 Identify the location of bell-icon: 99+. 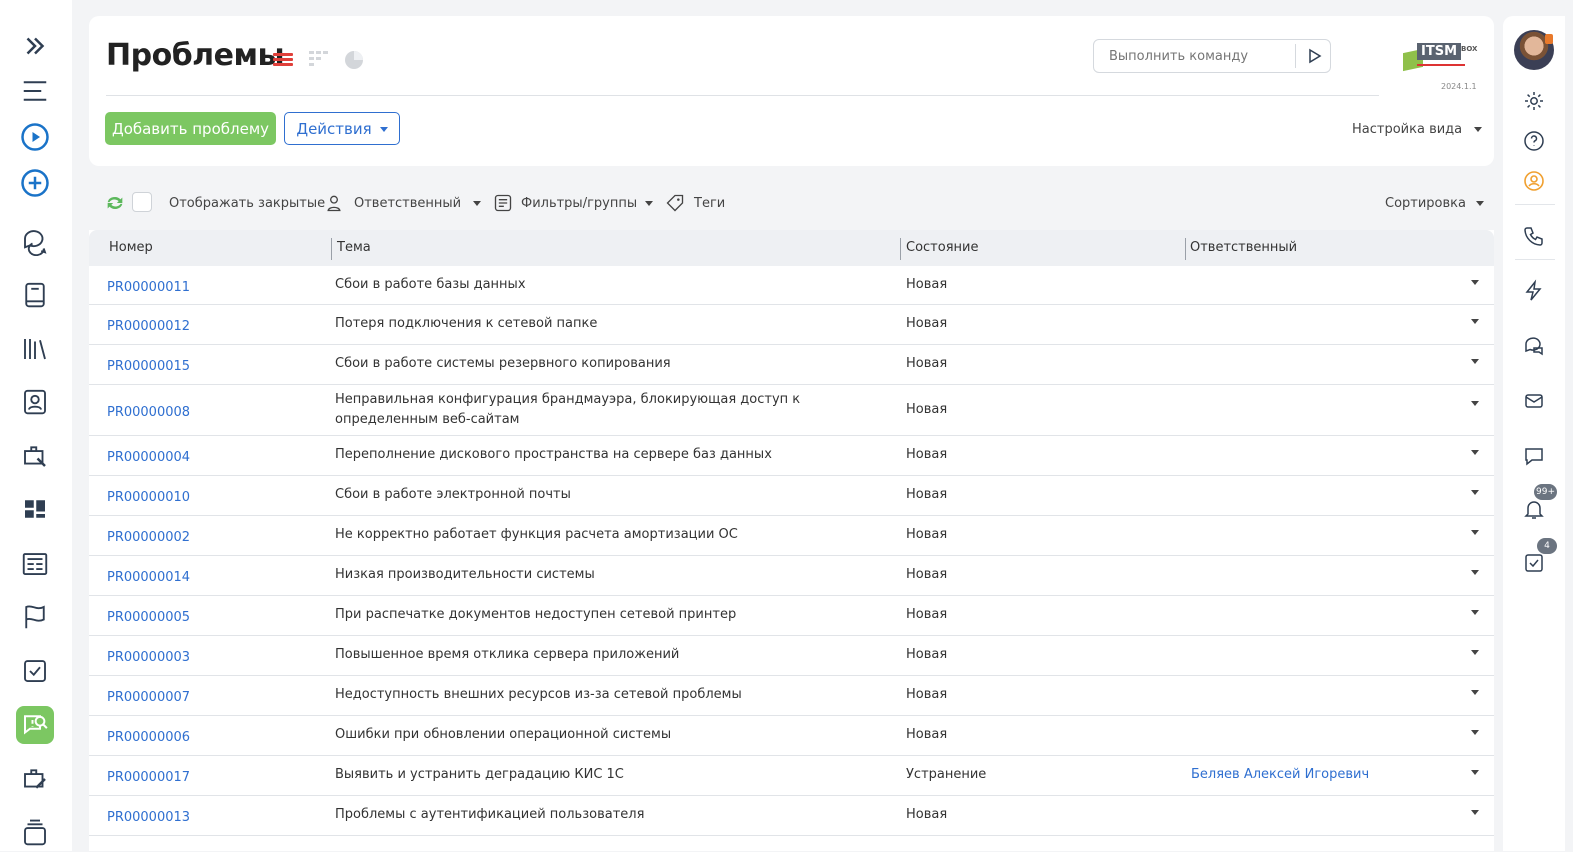
(1538, 504).